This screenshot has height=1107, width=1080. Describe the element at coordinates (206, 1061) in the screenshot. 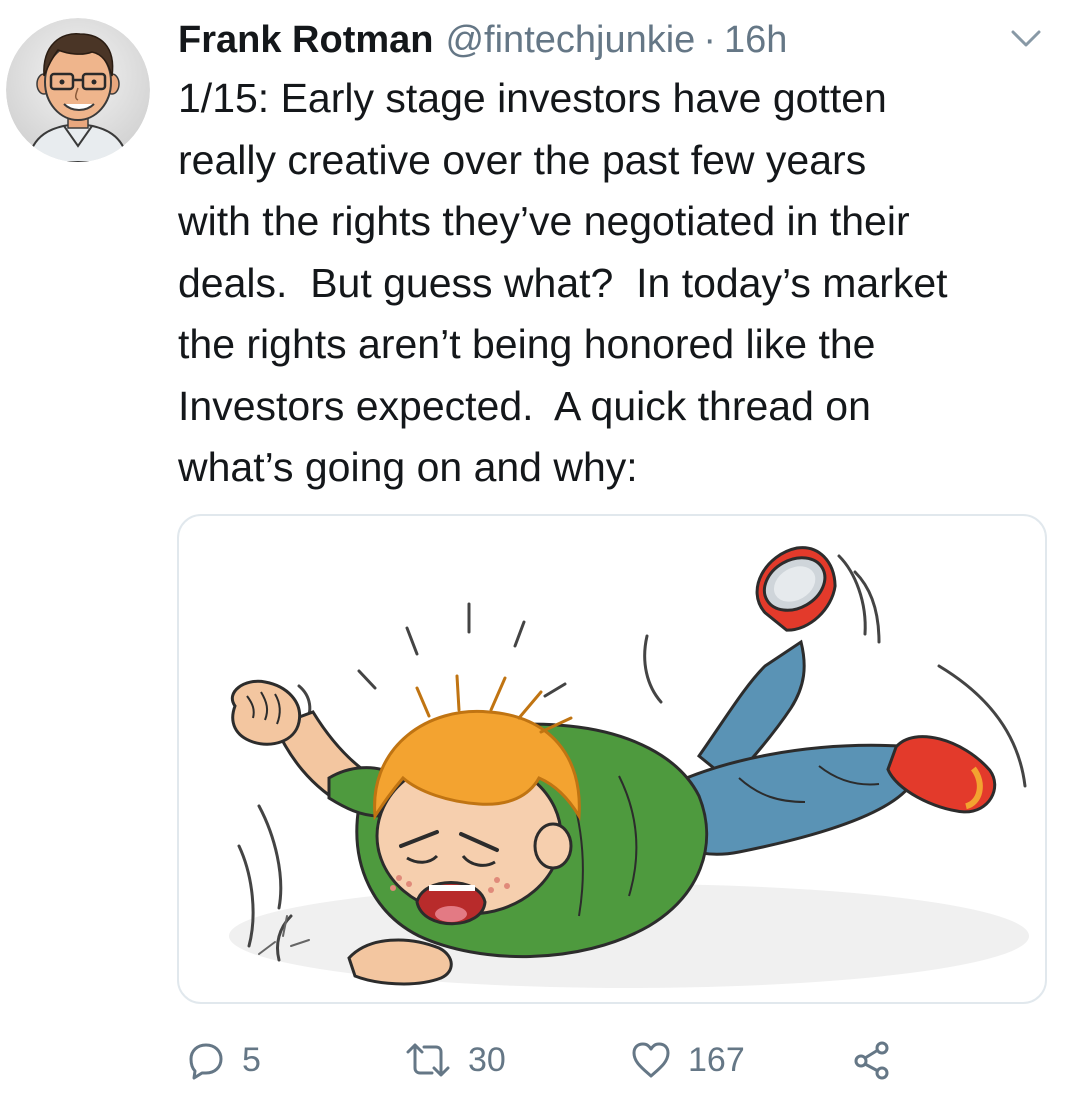

I see `reply-icon` at that location.